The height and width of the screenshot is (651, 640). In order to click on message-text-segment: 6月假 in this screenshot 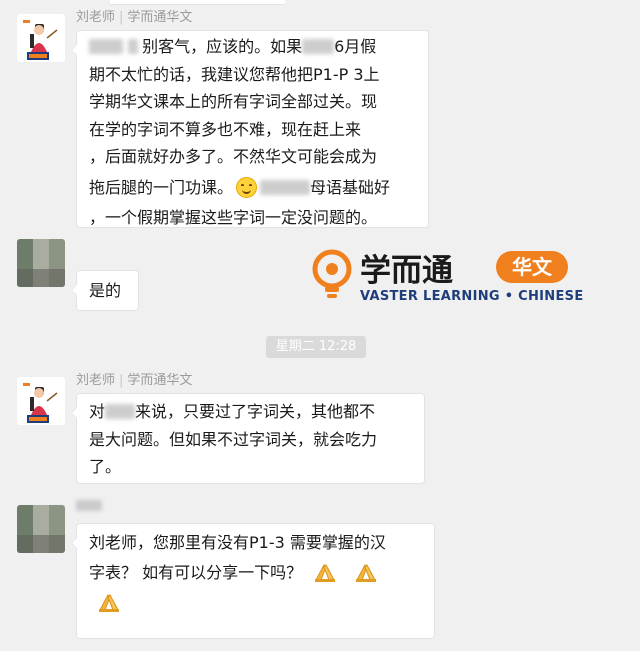, I will do `click(355, 46)`.